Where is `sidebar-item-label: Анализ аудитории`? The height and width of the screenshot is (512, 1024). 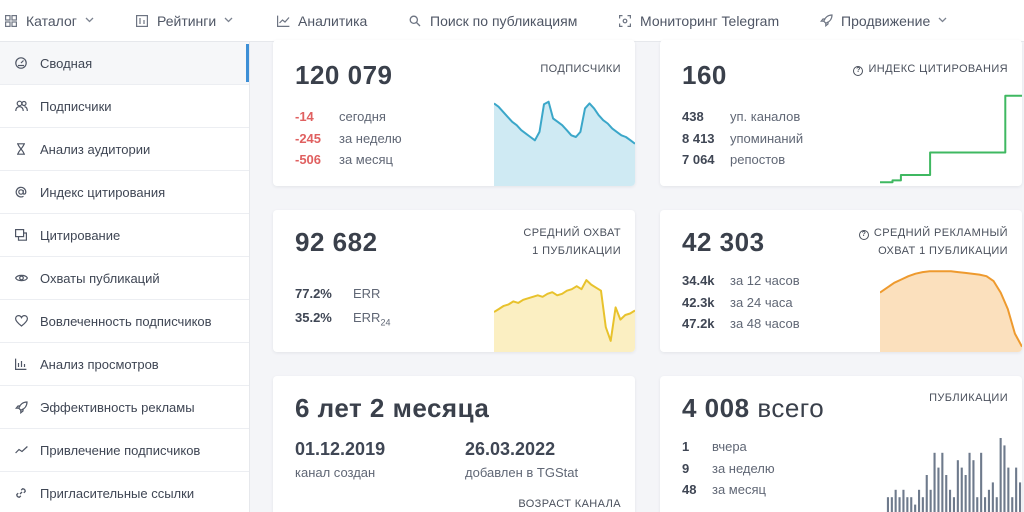 sidebar-item-label: Анализ аудитории is located at coordinates (95, 149).